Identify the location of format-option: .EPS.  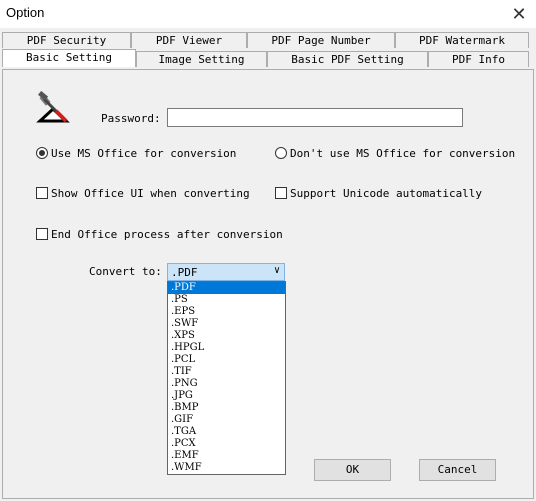
(226, 312).